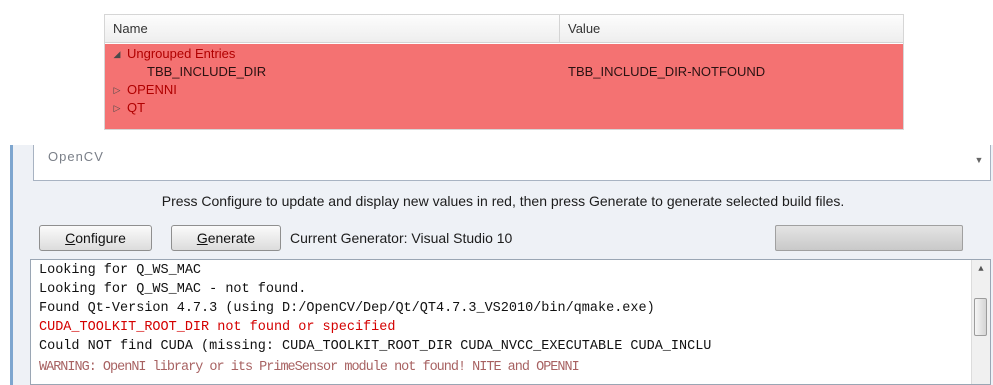 The width and height of the screenshot is (993, 385). What do you see at coordinates (173, 289) in the screenshot?
I see `log-line: Looking for Q_WS_MAC - not found.` at bounding box center [173, 289].